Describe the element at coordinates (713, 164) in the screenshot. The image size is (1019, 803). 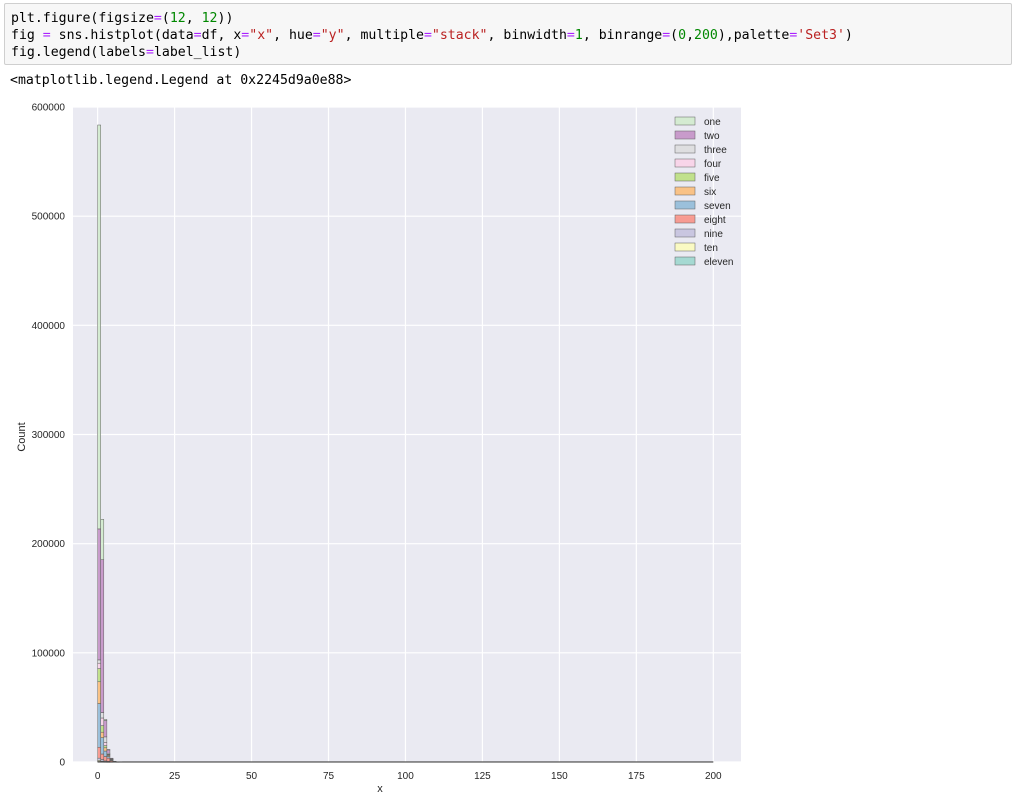
I see `legend-label: four` at that location.